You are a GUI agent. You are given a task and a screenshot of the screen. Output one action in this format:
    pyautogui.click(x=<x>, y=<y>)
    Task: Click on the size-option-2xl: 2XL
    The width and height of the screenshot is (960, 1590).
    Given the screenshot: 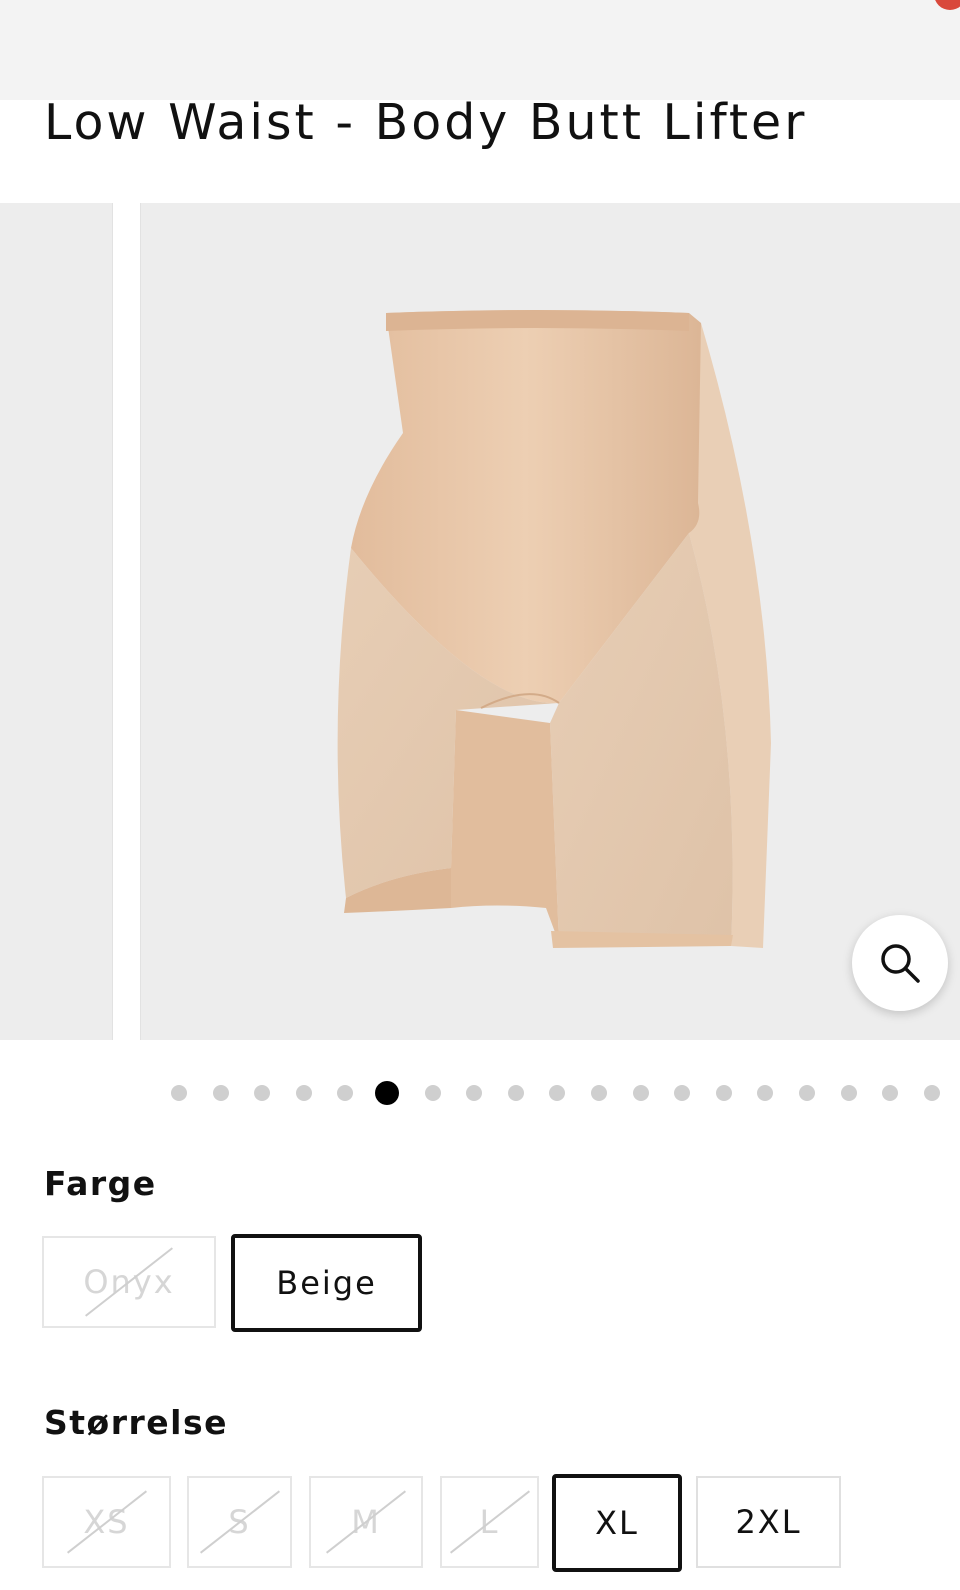 What is the action you would take?
    pyautogui.click(x=768, y=1522)
    